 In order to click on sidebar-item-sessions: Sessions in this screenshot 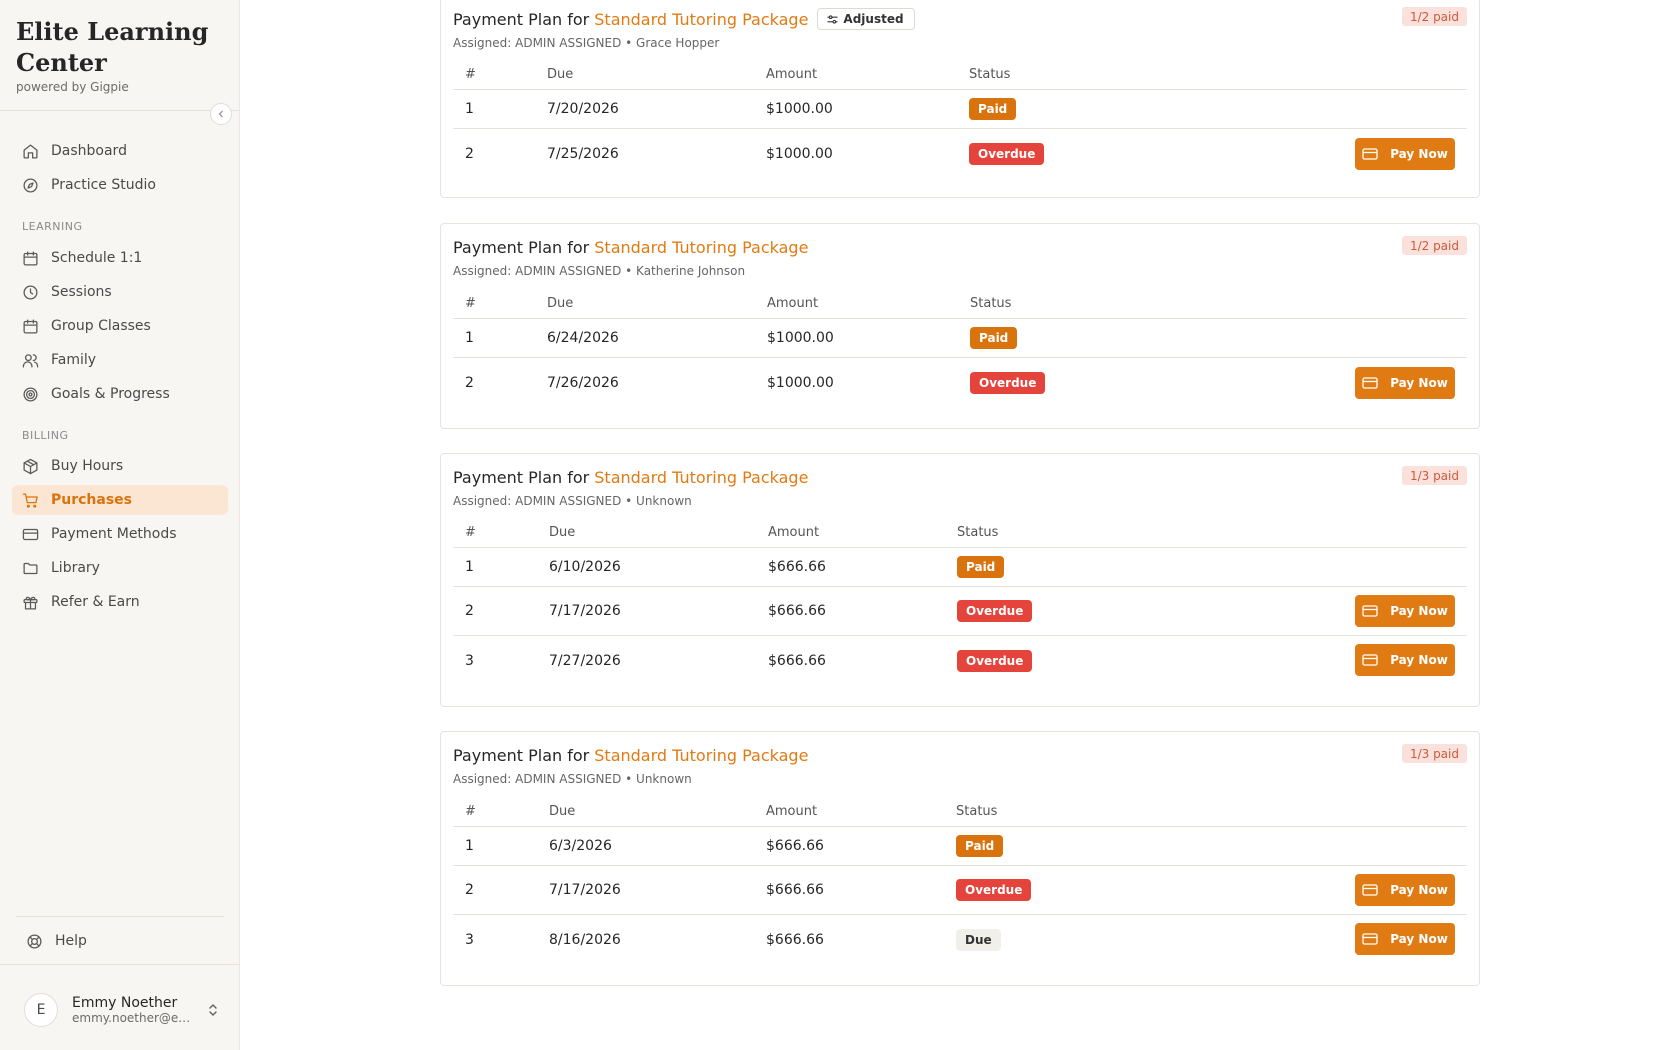, I will do `click(120, 292)`.